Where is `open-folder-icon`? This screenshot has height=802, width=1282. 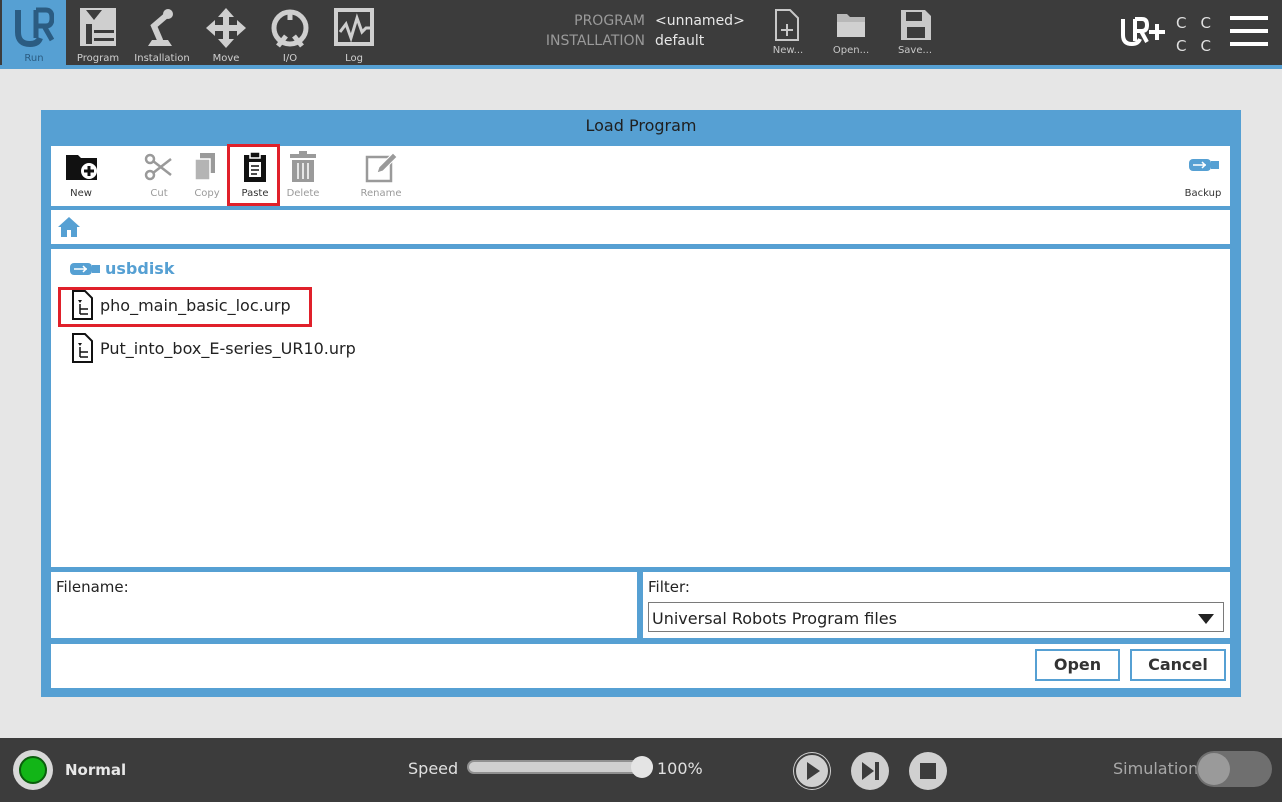 open-folder-icon is located at coordinates (851, 25).